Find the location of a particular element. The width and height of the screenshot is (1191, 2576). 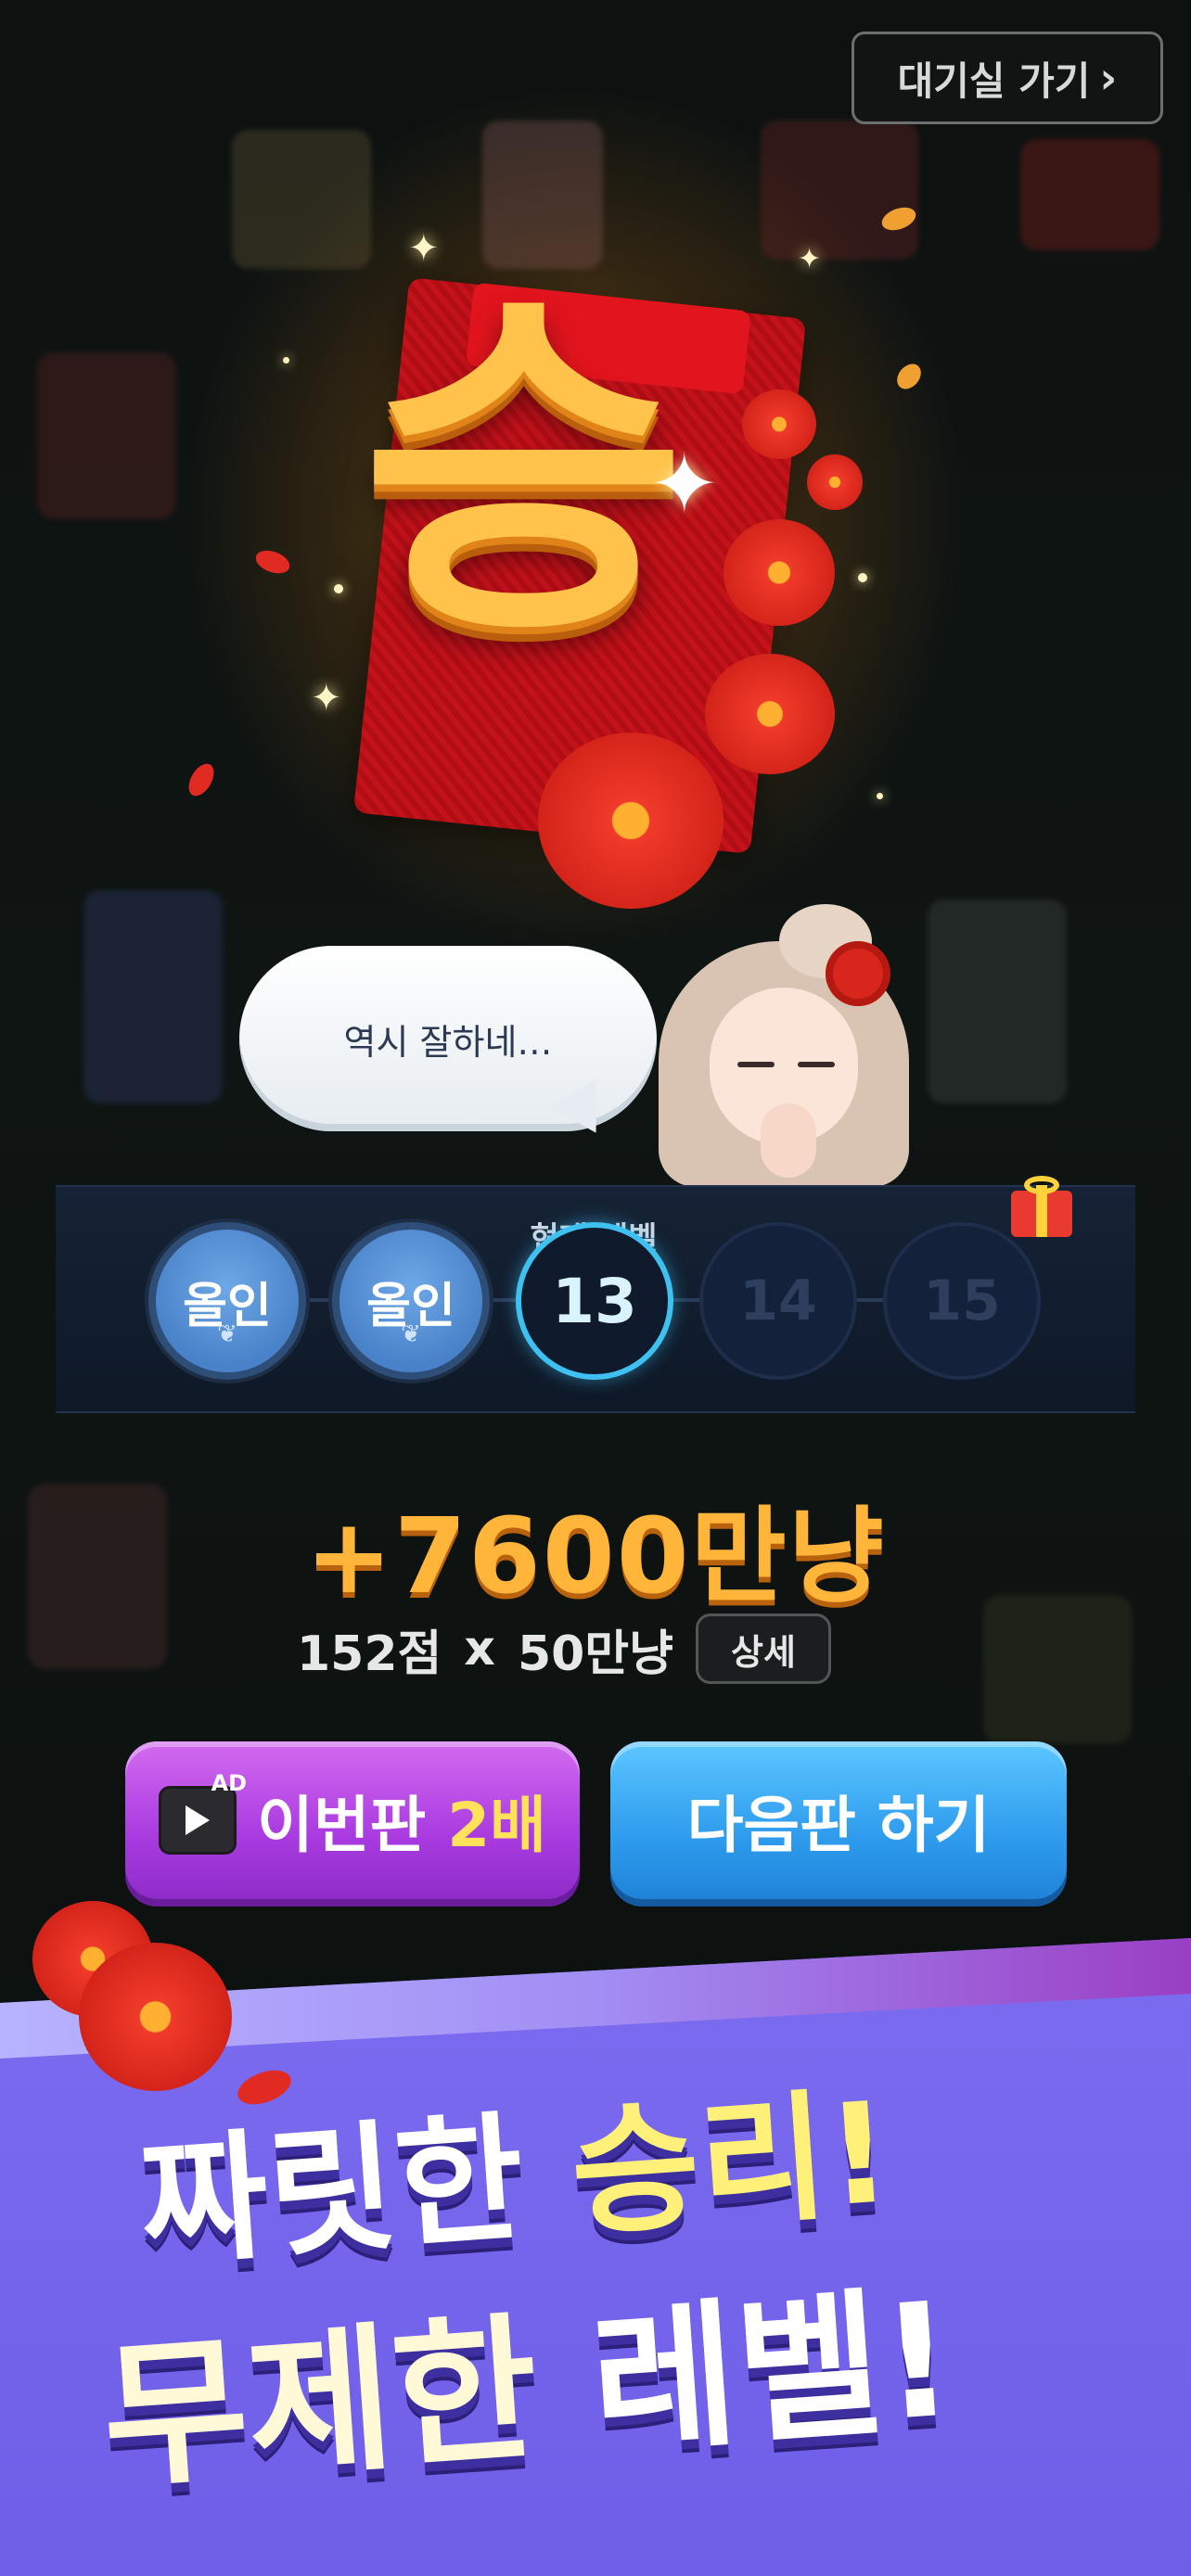

chevron-right-icon: › is located at coordinates (1108, 78).